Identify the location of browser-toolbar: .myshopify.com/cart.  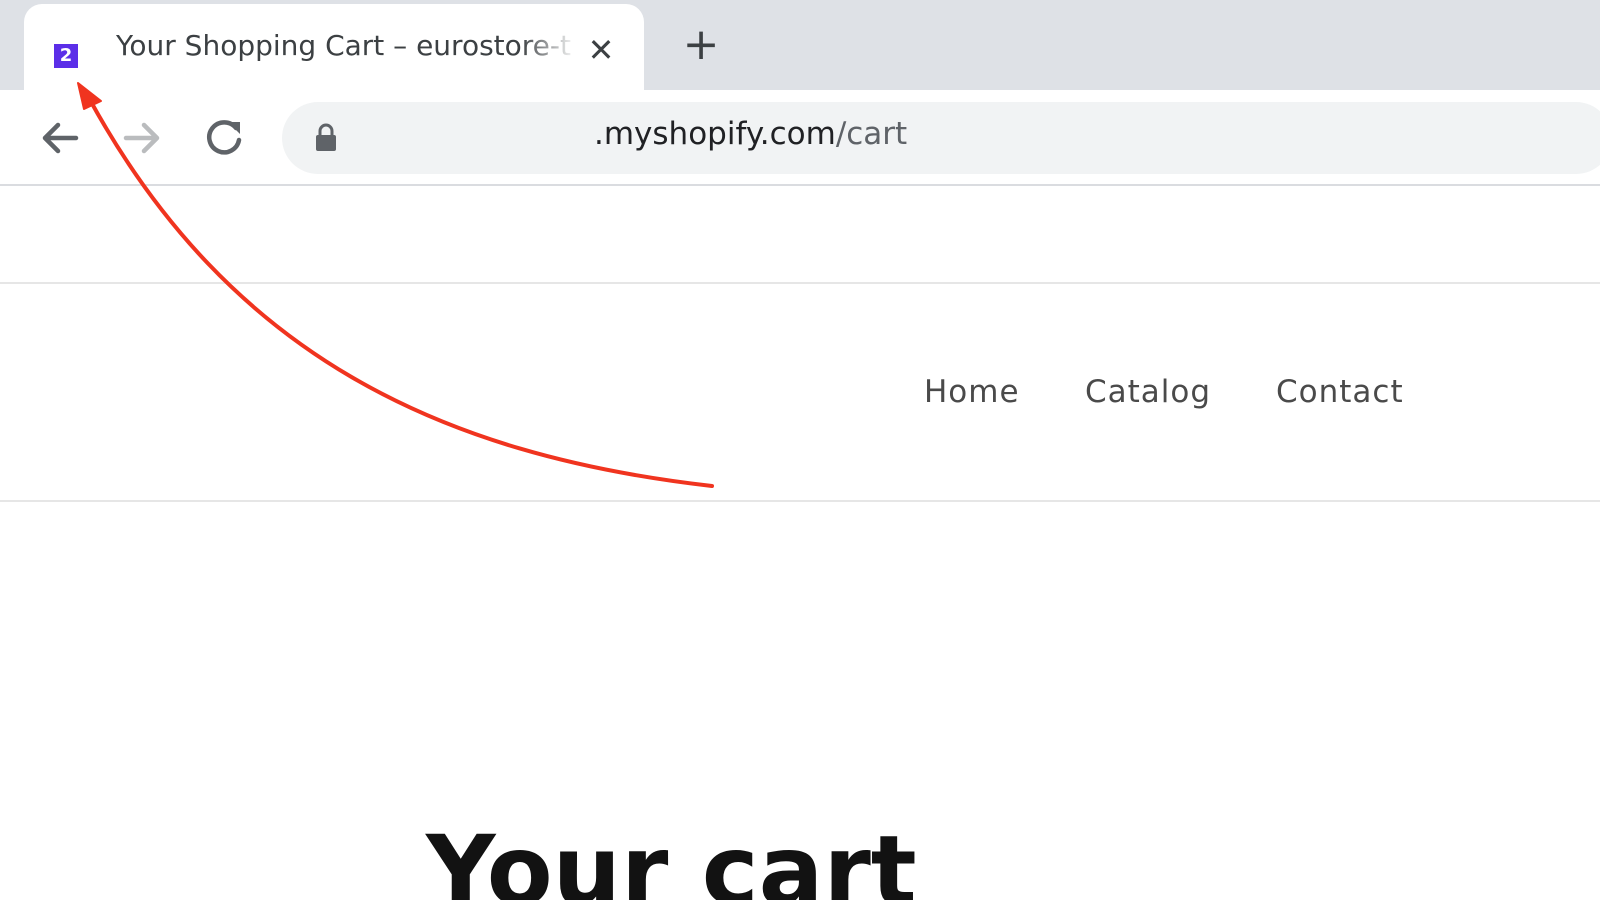
(800, 138).